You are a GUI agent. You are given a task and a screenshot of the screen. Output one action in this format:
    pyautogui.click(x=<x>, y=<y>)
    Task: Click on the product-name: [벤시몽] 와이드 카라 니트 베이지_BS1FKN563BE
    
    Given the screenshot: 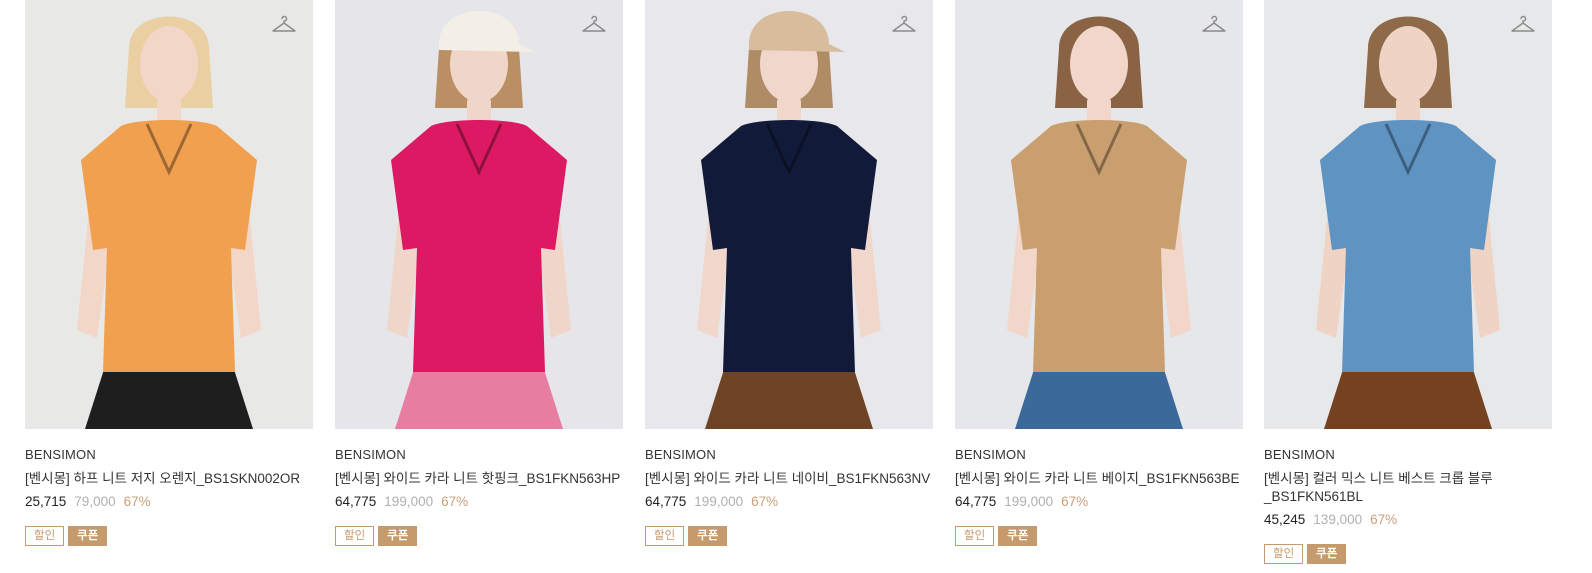 What is the action you would take?
    pyautogui.click(x=1099, y=479)
    